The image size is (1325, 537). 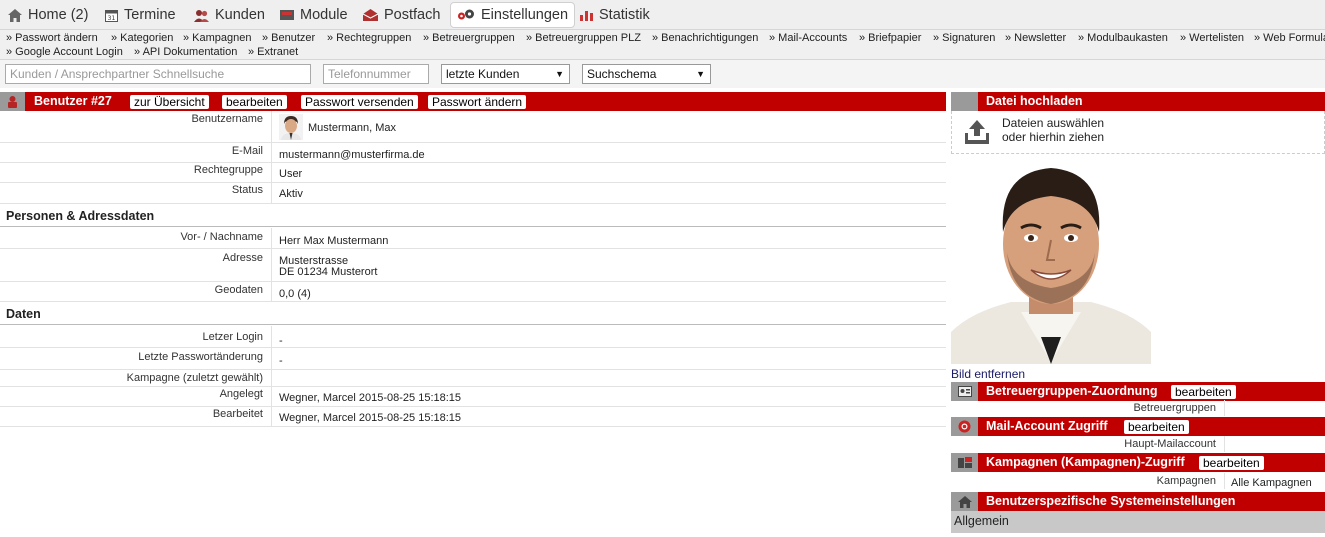 What do you see at coordinates (136, 126) in the screenshot?
I see `username-label: Benutzername` at bounding box center [136, 126].